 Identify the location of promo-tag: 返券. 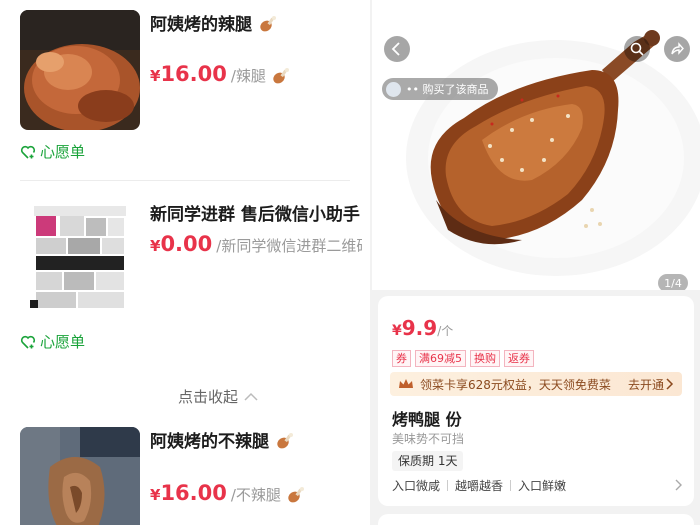
(519, 358).